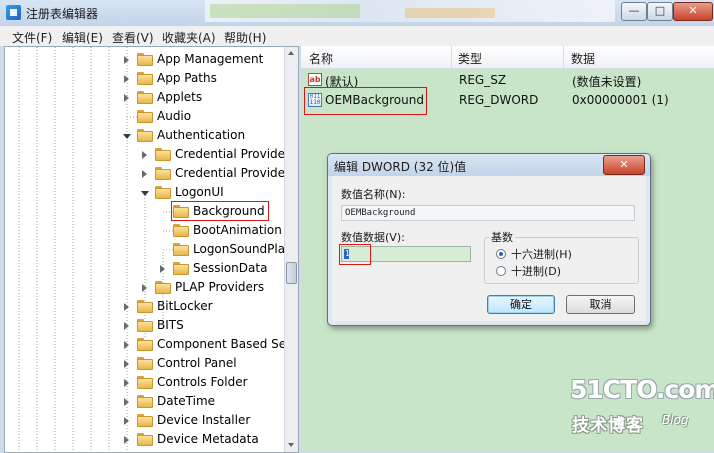 This screenshot has width=714, height=453. Describe the element at coordinates (245, 37) in the screenshot. I see `menu-help: 帮助(H)` at that location.